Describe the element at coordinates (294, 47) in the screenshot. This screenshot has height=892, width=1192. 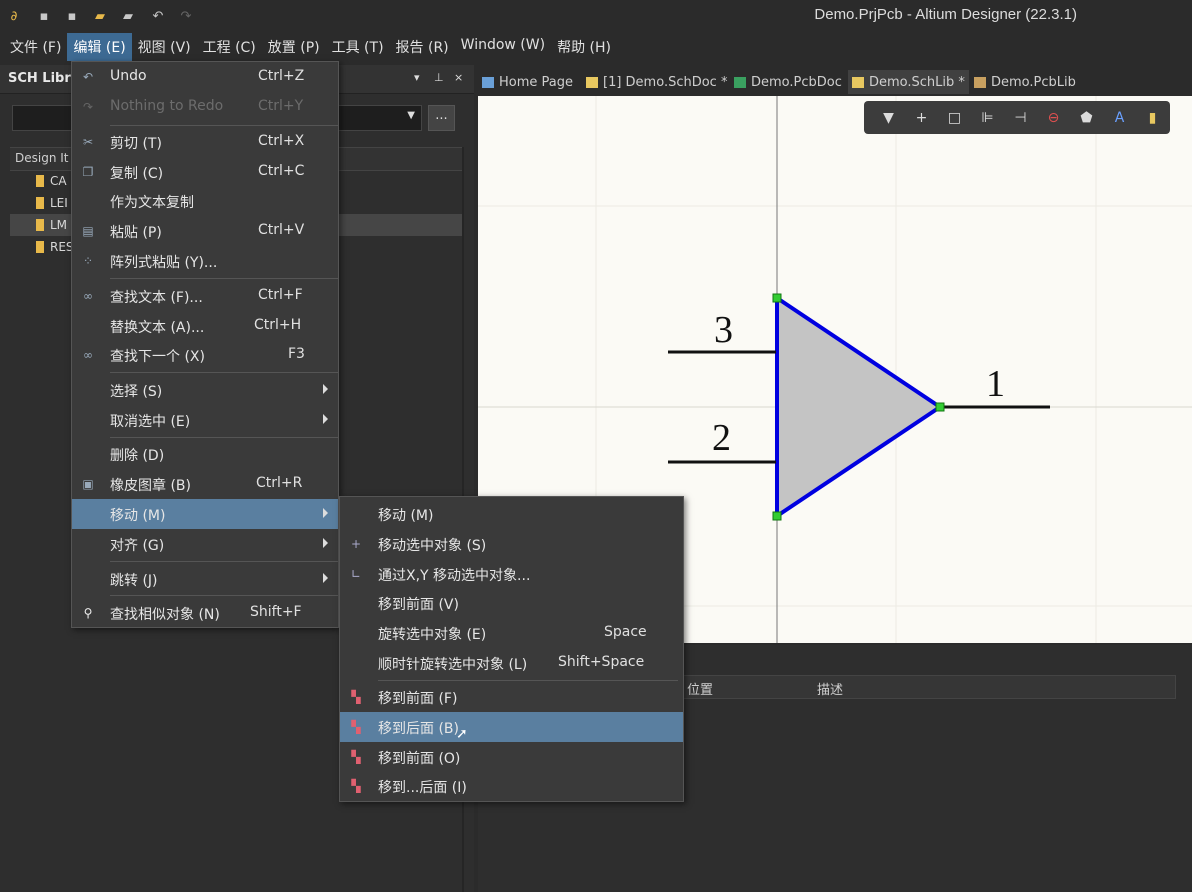
I see `menu-place: 放置 (P)` at that location.